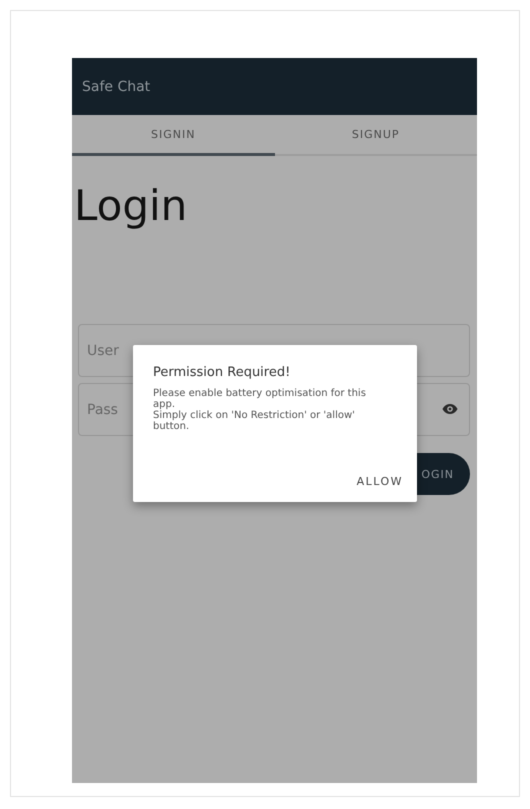  What do you see at coordinates (254, 421) in the screenshot?
I see `dialog-message: Simply click on 'No Restriction' or 'allow' button.` at bounding box center [254, 421].